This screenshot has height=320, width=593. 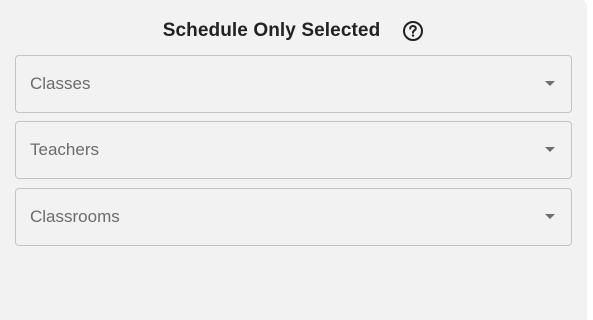 I want to click on panel-header: Schedule Only Selected, so click(x=293, y=31).